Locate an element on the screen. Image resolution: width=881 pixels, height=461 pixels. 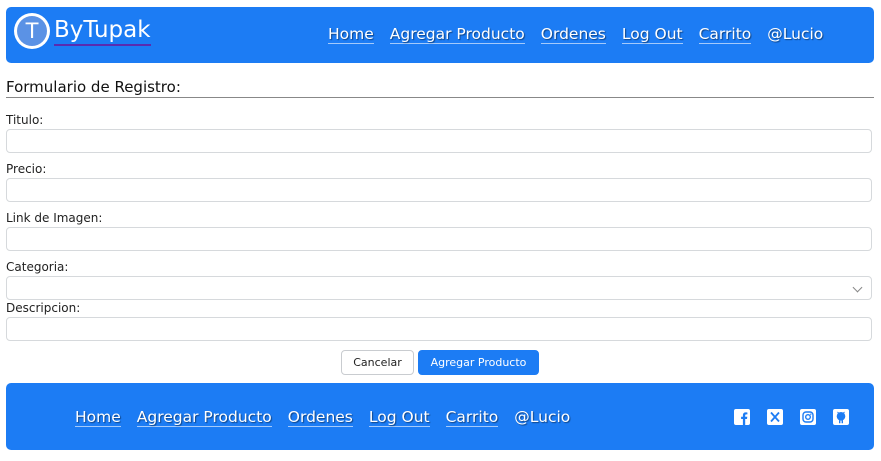
precio-label: Precio: is located at coordinates (26, 169).